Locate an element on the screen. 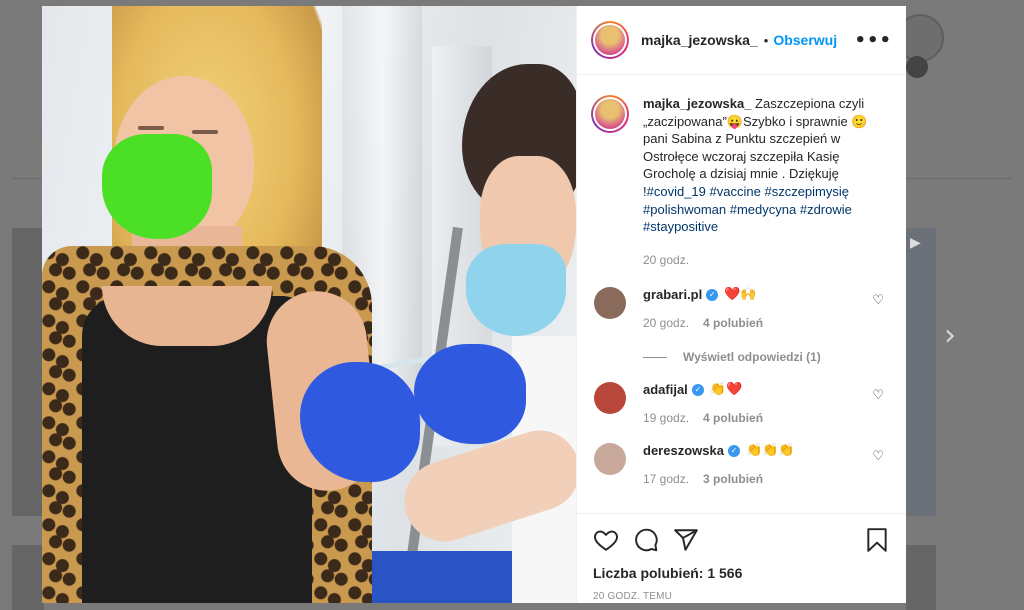 This screenshot has height=610, width=1024. header-username: majka_jezowska_ is located at coordinates (699, 40).